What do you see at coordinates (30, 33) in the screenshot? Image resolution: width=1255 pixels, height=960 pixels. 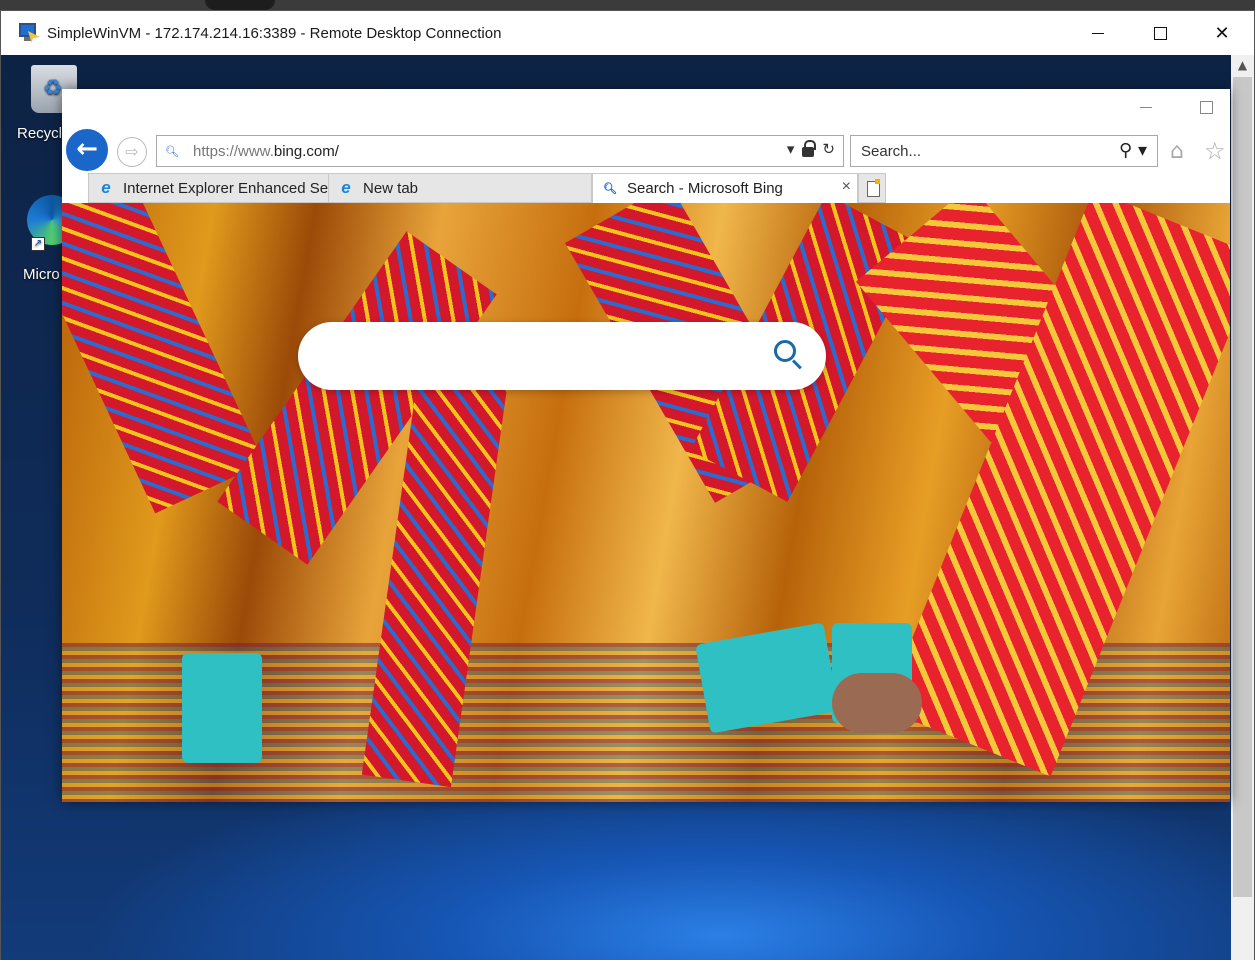 I see `remote-desktop-icon` at bounding box center [30, 33].